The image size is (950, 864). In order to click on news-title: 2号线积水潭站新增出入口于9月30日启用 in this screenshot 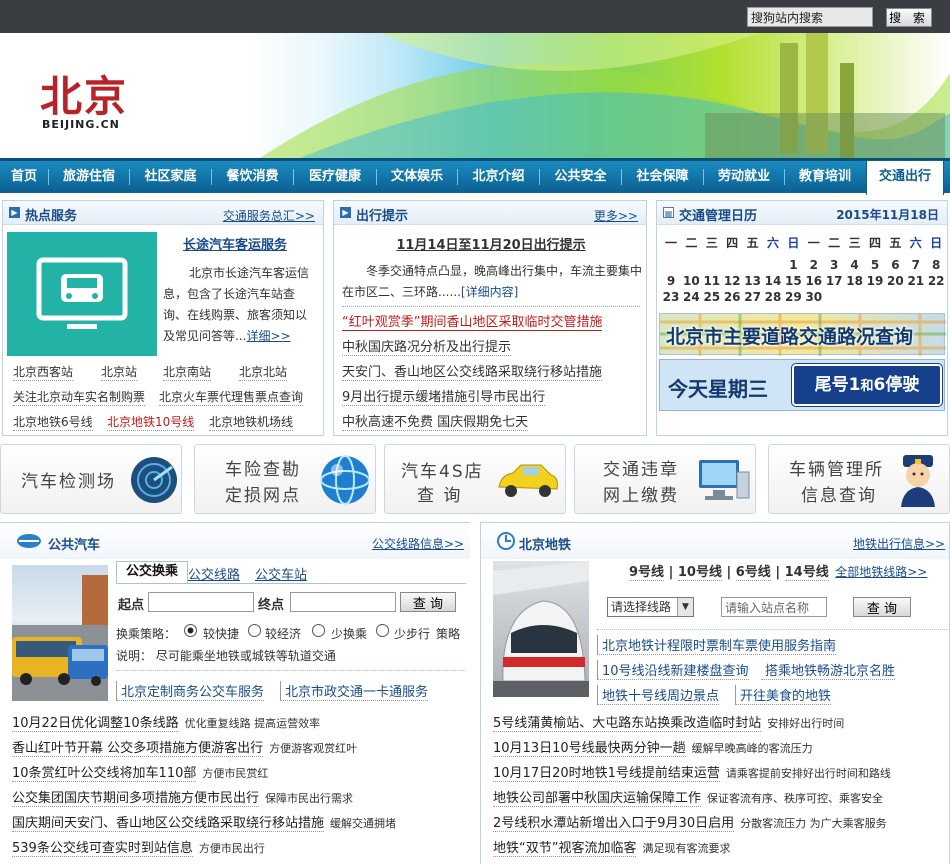, I will do `click(614, 824)`.